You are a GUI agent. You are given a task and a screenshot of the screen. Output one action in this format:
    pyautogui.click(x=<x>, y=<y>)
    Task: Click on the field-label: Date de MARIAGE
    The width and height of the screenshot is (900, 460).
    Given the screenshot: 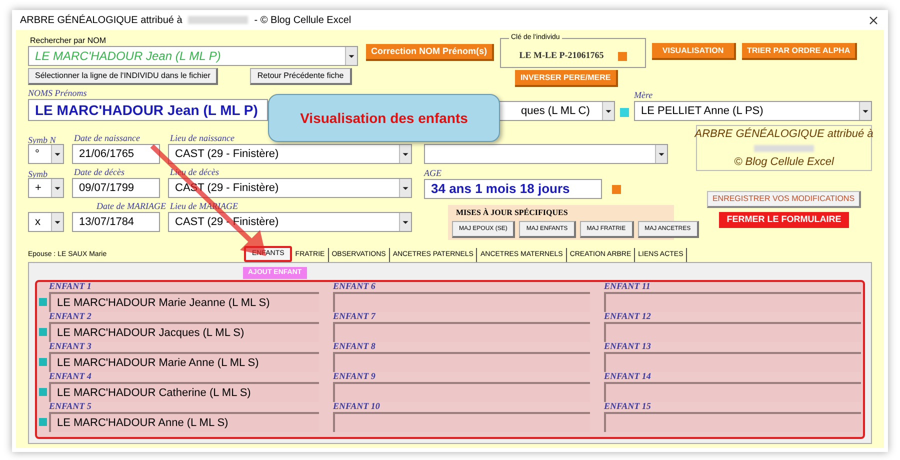 What is the action you would take?
    pyautogui.click(x=131, y=206)
    